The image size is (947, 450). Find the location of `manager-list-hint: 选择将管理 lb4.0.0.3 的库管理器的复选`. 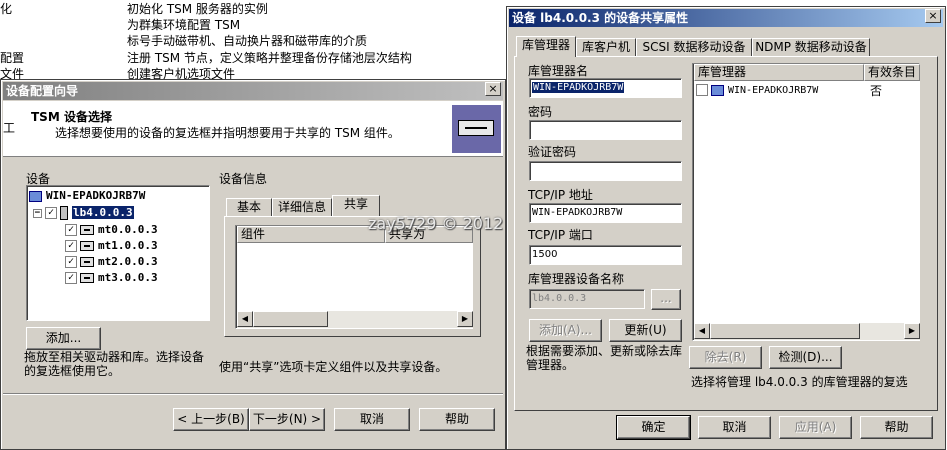

manager-list-hint: 选择将管理 lb4.0.0.3 的库管理器的复选 is located at coordinates (799, 382).